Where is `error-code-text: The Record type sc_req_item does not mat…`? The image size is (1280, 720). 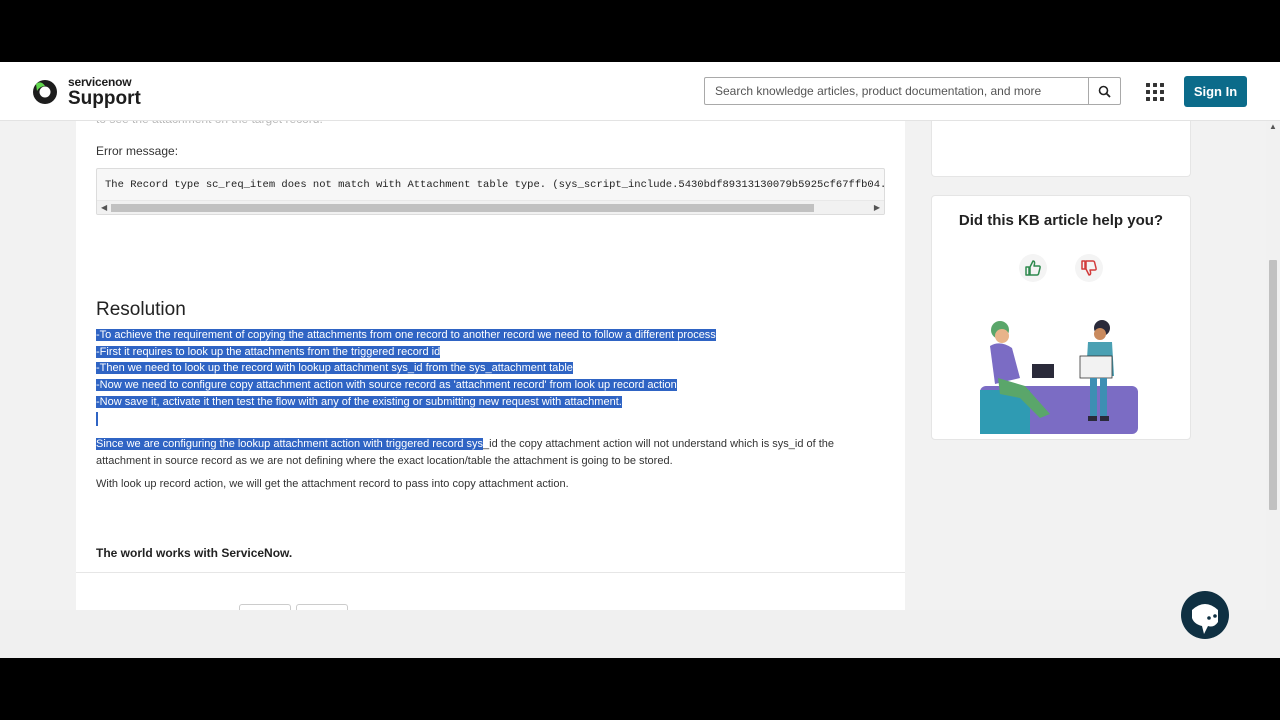 error-code-text: The Record type sc_req_item does not mat… is located at coordinates (494, 185).